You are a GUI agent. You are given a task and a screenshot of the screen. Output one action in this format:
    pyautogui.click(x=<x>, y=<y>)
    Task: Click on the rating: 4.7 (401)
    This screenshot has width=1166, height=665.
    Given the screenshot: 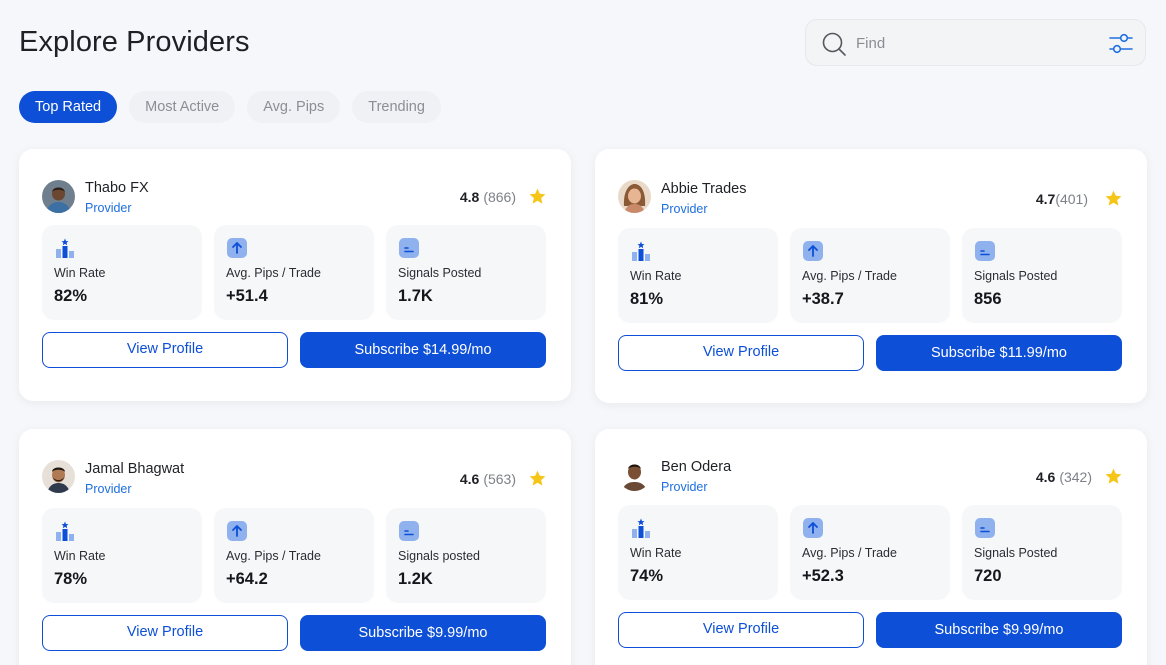 What is the action you would take?
    pyautogui.click(x=1079, y=198)
    